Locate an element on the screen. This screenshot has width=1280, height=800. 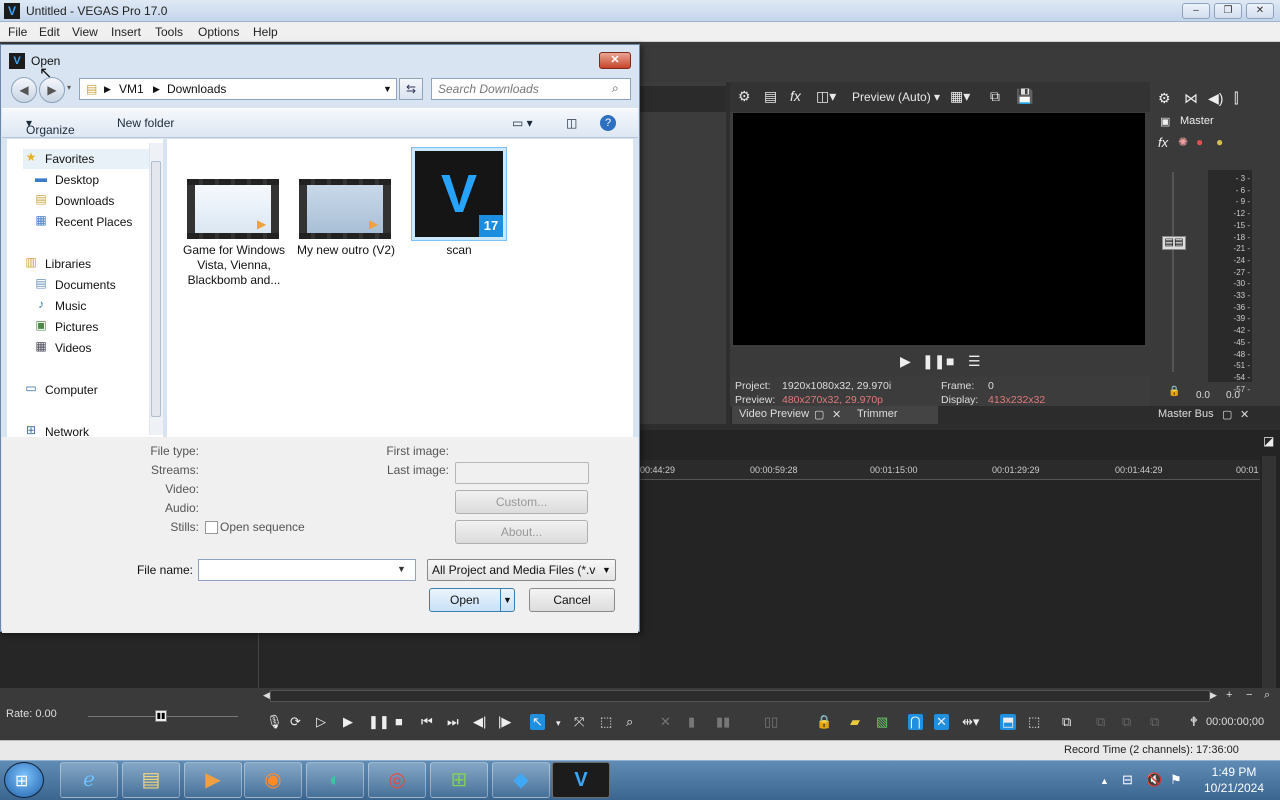
master-fader-knob: ▤▤ is located at coordinates (1174, 243).